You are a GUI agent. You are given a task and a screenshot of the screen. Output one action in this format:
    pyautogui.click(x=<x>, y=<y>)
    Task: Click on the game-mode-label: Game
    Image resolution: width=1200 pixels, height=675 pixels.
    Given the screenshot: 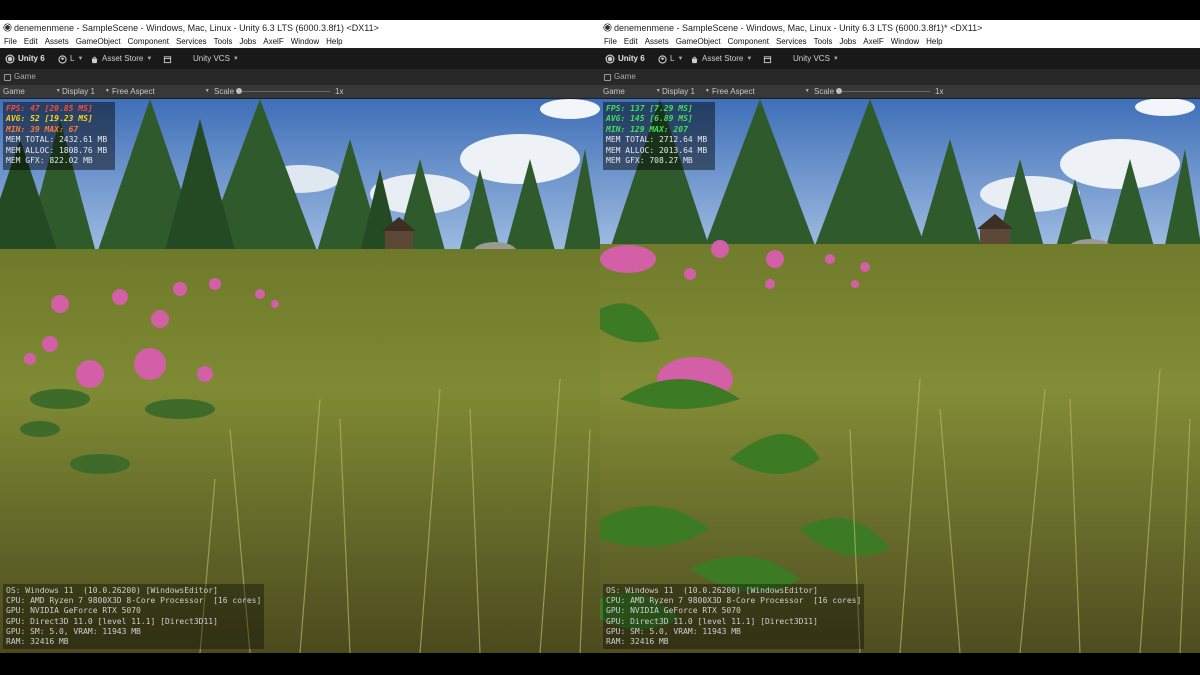 What is the action you would take?
    pyautogui.click(x=614, y=91)
    